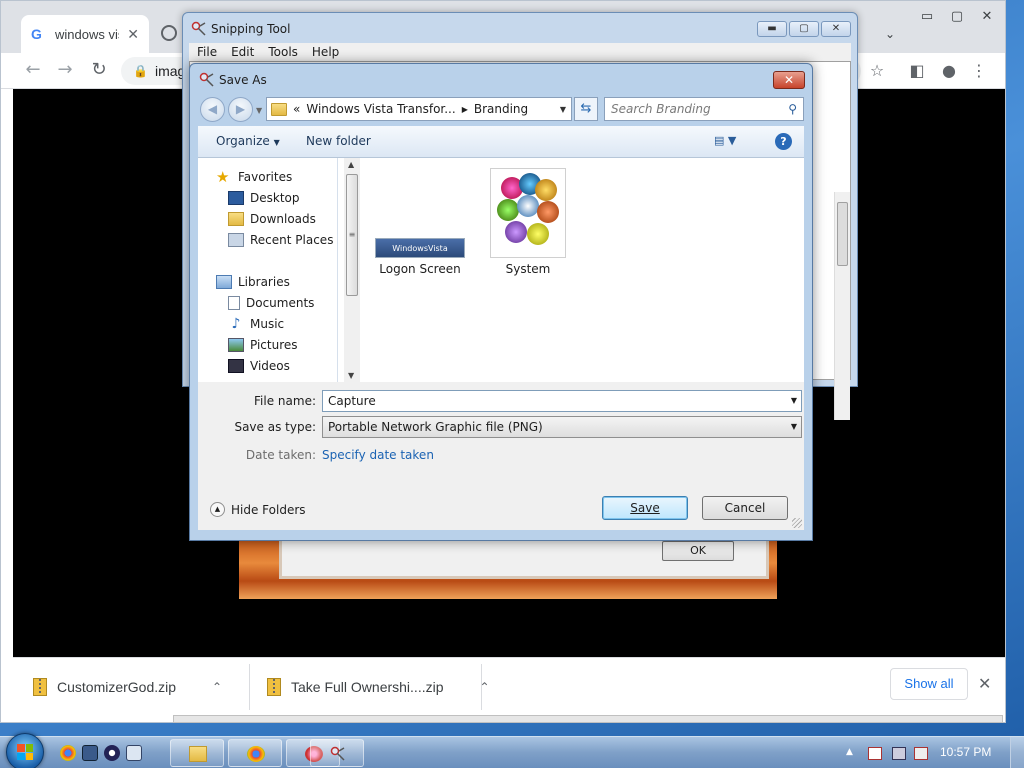  I want to click on menu-help: Help, so click(325, 52).